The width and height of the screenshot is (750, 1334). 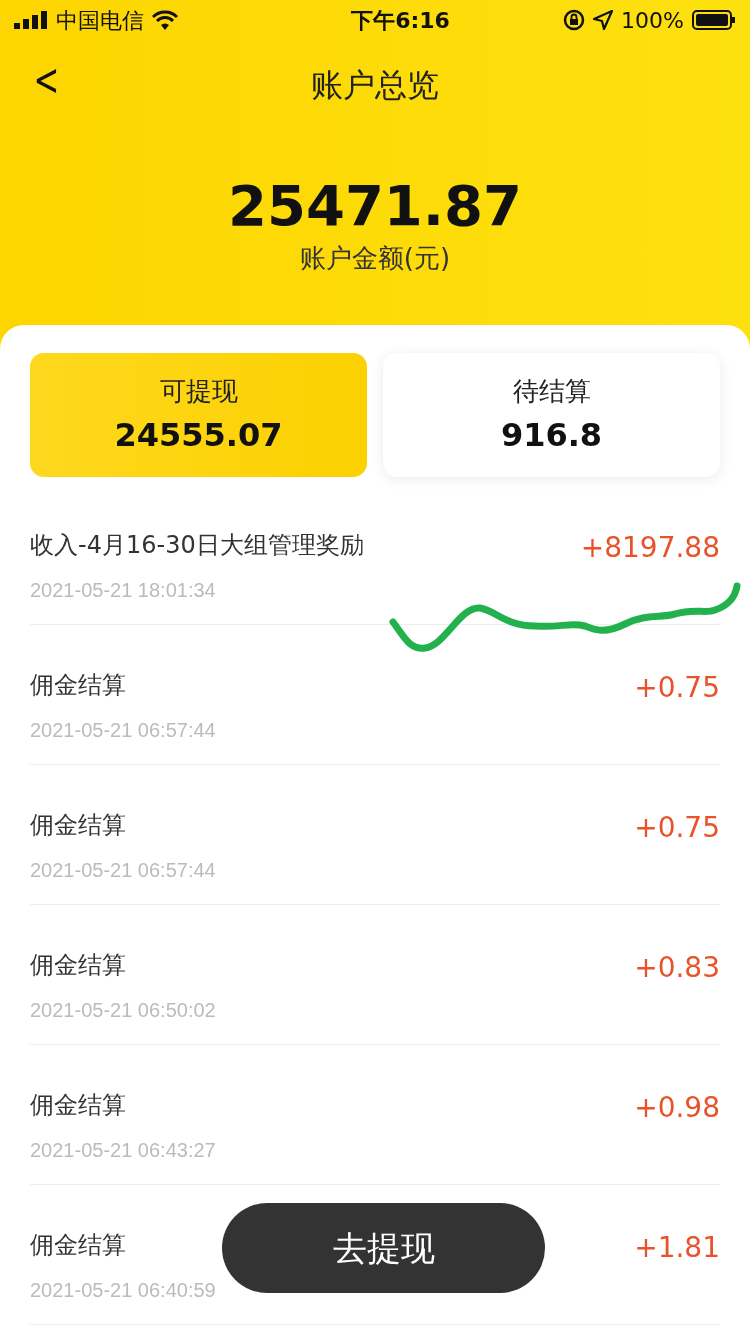 I want to click on carrier-name: 中国电信, so click(x=100, y=20).